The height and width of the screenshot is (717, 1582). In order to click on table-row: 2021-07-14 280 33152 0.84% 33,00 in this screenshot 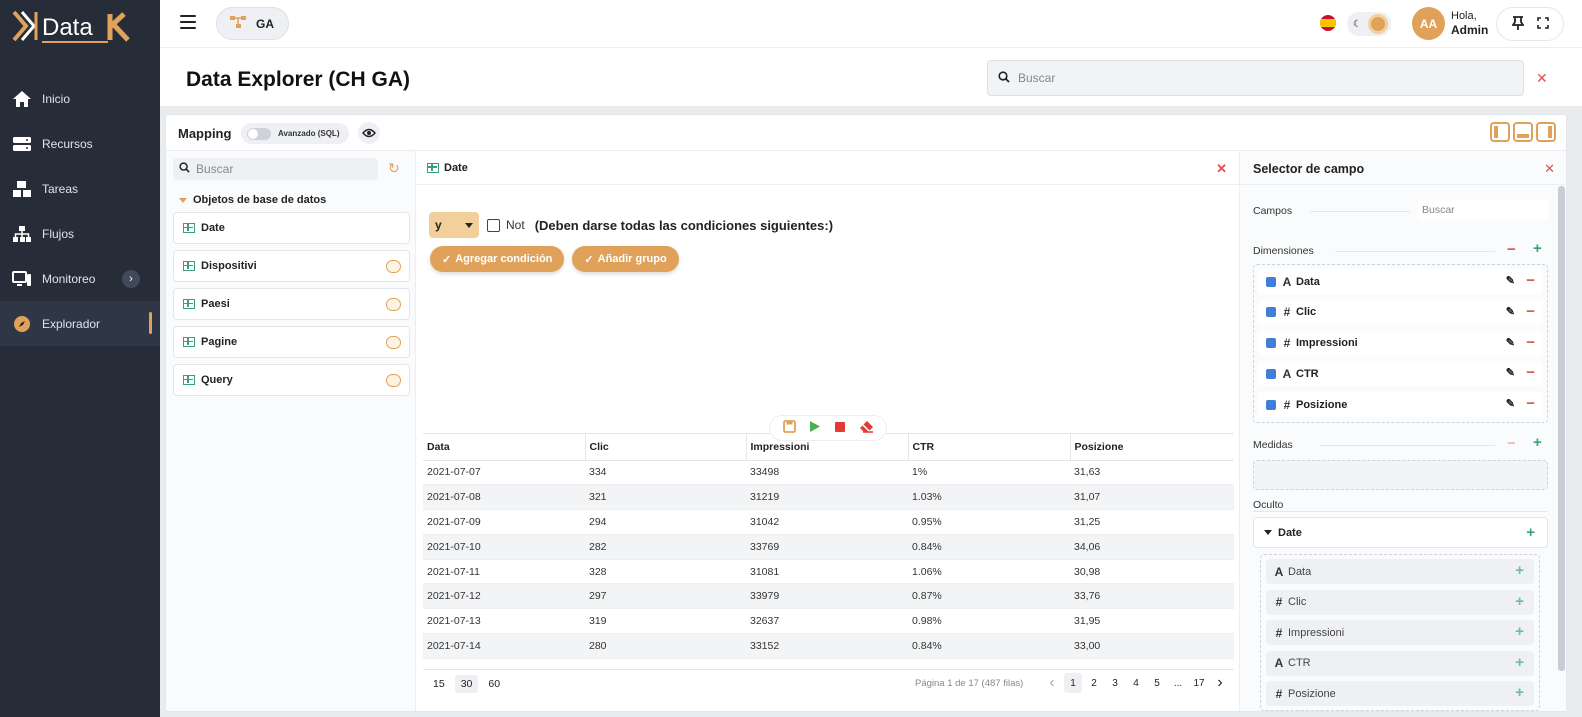, I will do `click(828, 646)`.